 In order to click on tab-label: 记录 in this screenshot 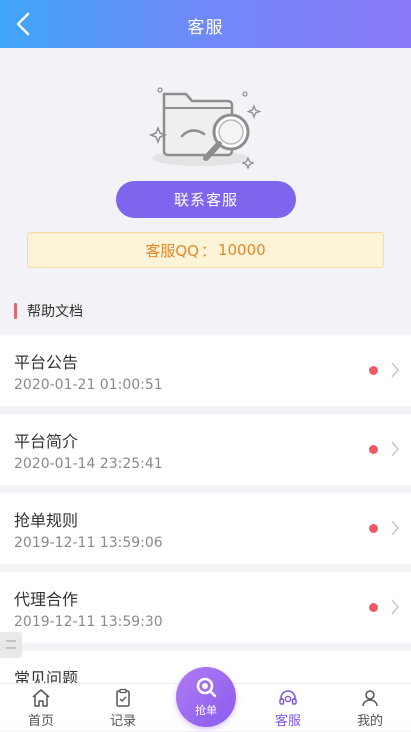, I will do `click(122, 721)`.